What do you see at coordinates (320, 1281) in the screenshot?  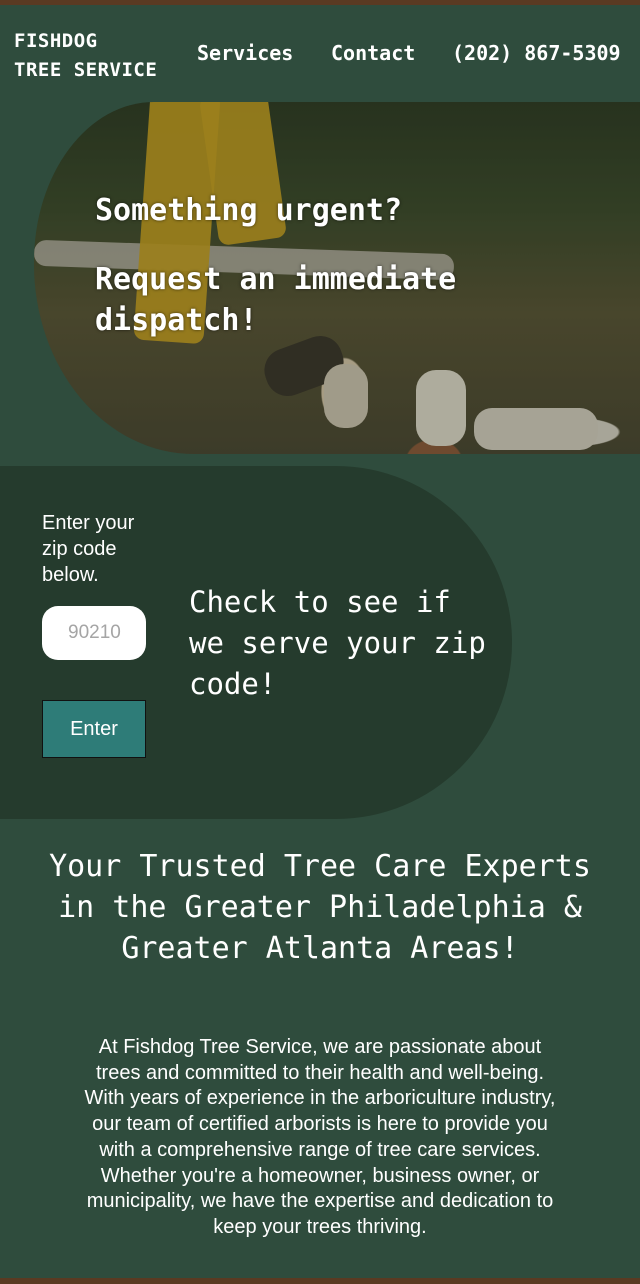 I see `bottom-border` at bounding box center [320, 1281].